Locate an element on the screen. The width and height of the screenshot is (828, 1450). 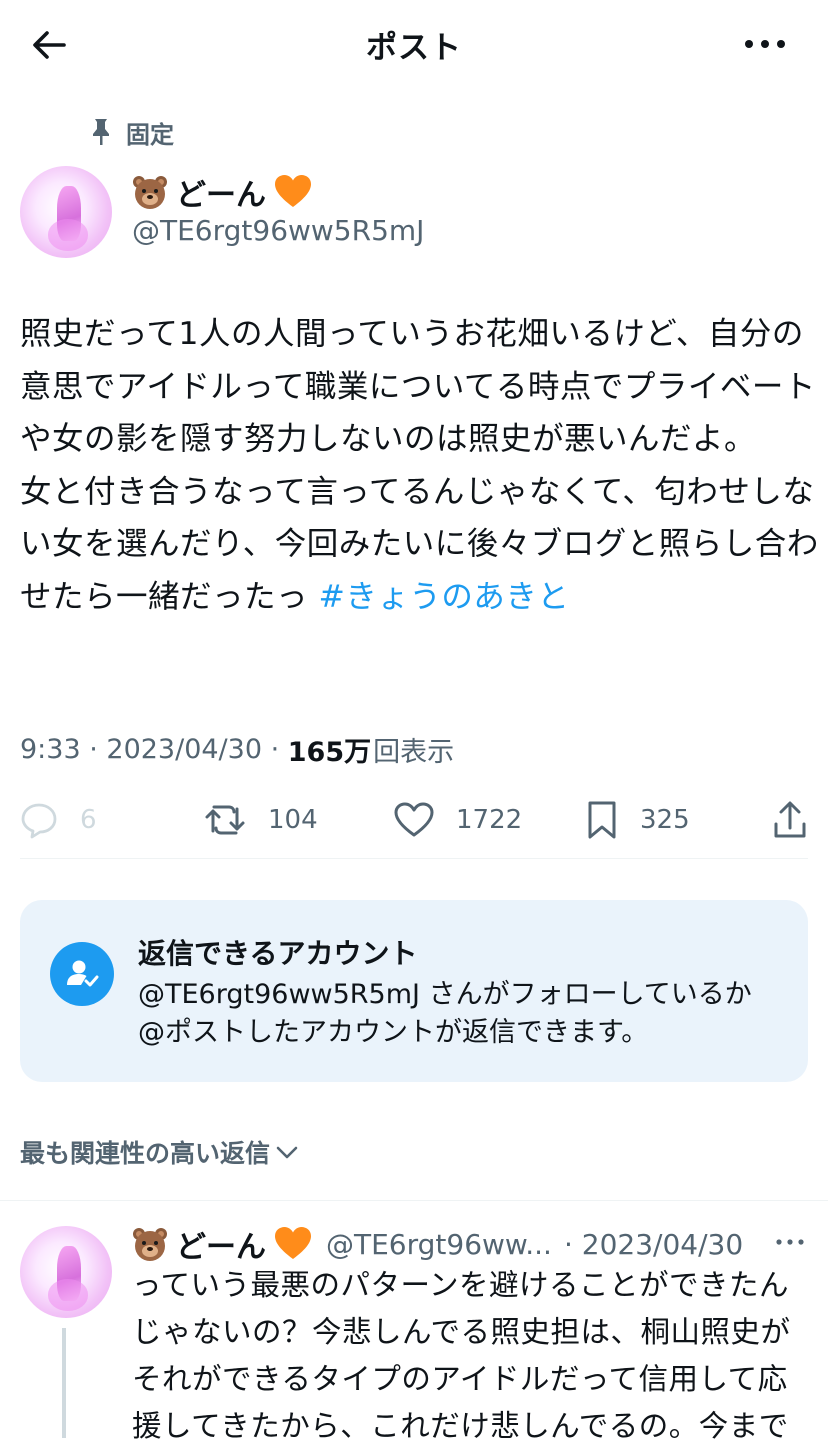
tweet-meta: 9:33 · 2023/04/30 · 165万 回表示 is located at coordinates (237, 749).